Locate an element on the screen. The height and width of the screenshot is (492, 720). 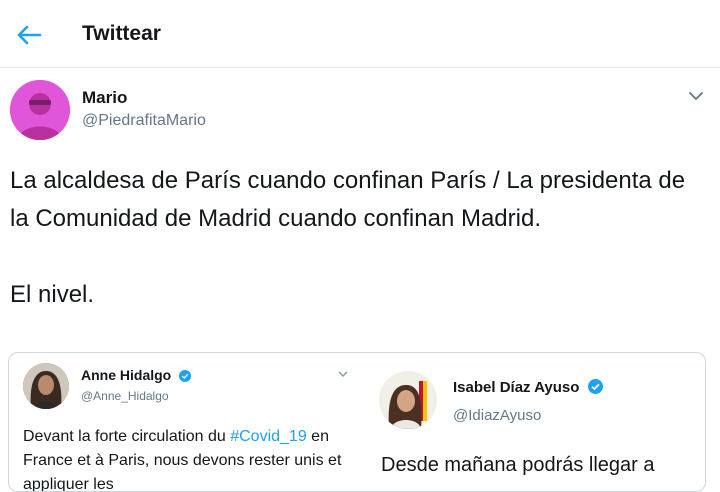
author-handle: @PiedrafitaMario is located at coordinates (144, 121).